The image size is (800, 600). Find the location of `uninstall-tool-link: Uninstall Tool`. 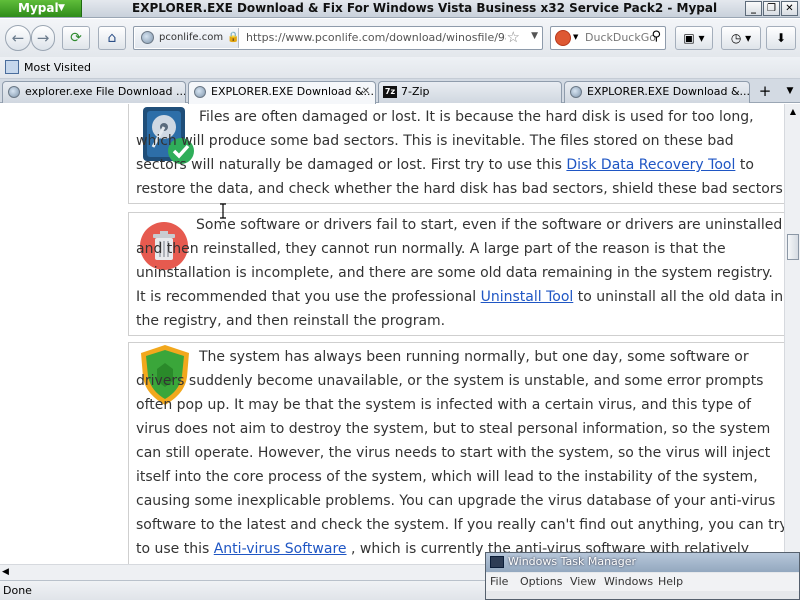

uninstall-tool-link: Uninstall Tool is located at coordinates (527, 297).